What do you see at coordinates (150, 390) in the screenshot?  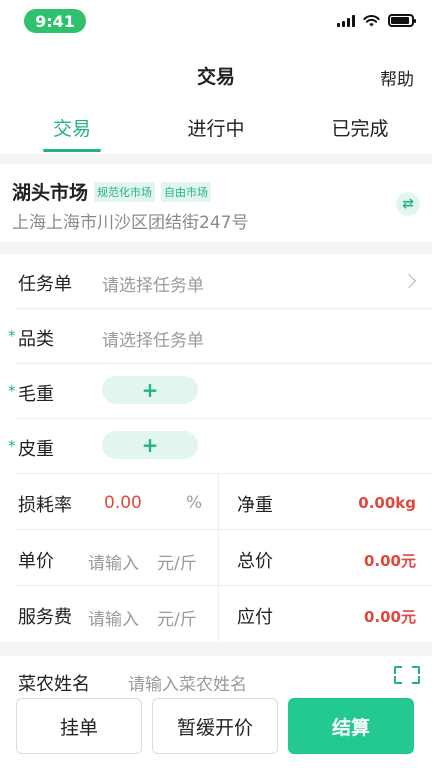 I see `add-gross-weight-button: +` at bounding box center [150, 390].